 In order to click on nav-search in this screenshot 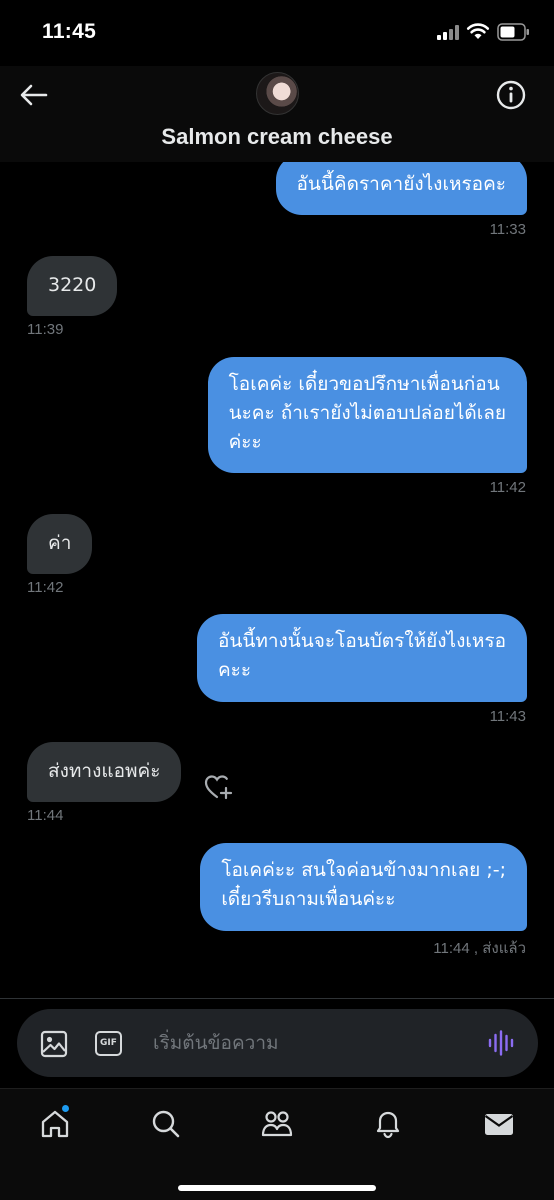, I will do `click(166, 1124)`.